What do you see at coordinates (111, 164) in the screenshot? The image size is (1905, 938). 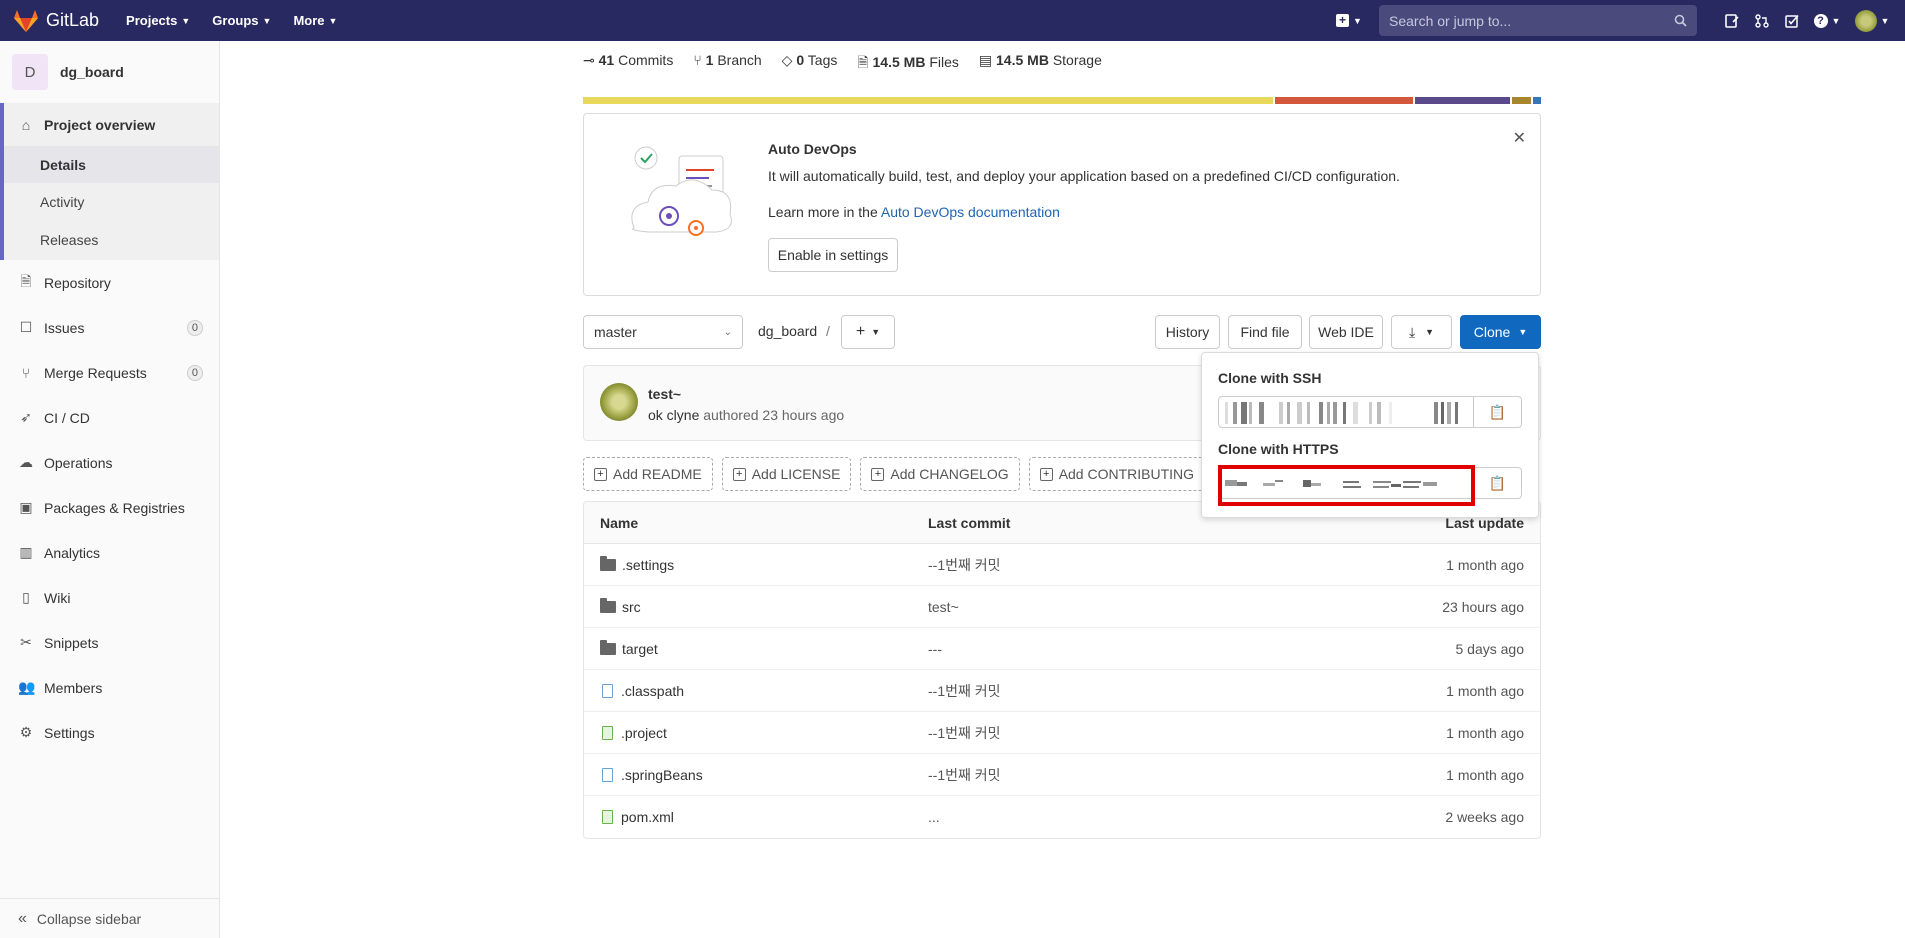 I see `sidebar-subitem-details: Details` at bounding box center [111, 164].